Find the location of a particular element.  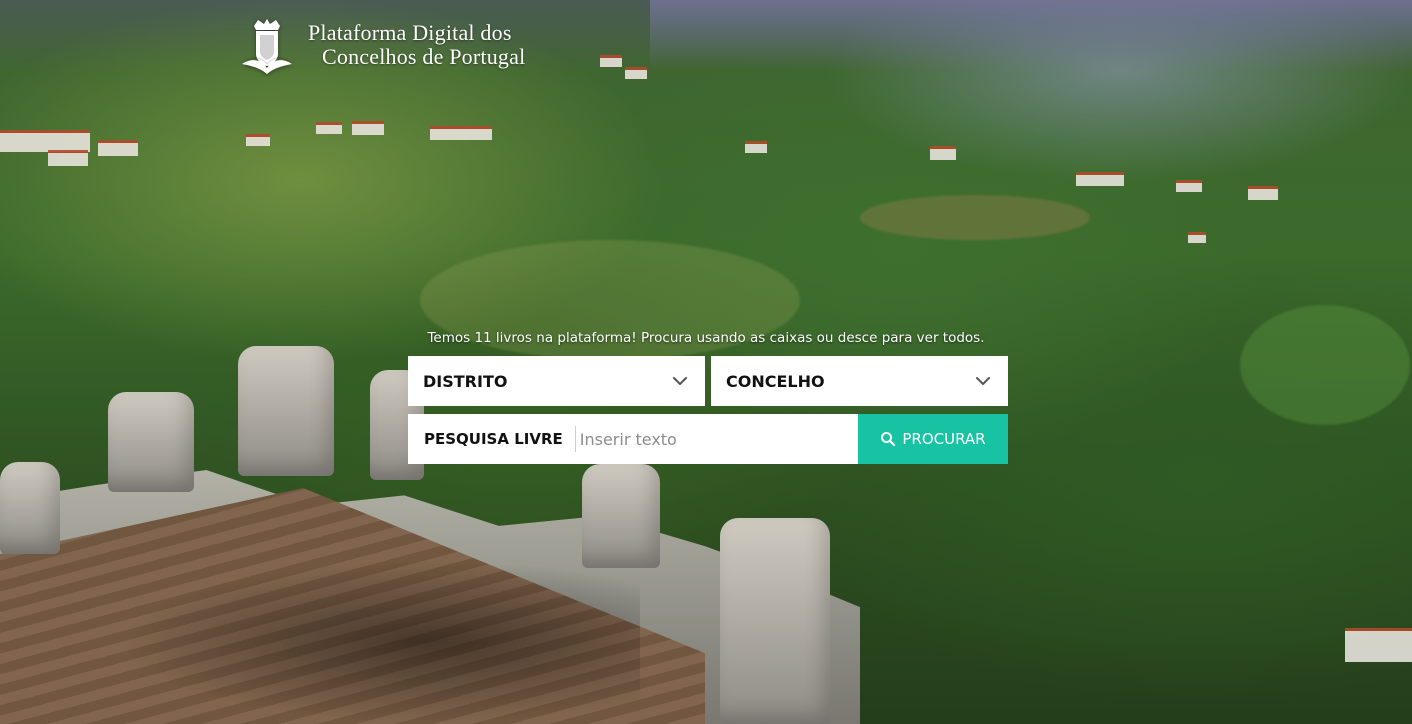

free-search-bar: PESQUISA LIVRE PROCURAR is located at coordinates (708, 439).